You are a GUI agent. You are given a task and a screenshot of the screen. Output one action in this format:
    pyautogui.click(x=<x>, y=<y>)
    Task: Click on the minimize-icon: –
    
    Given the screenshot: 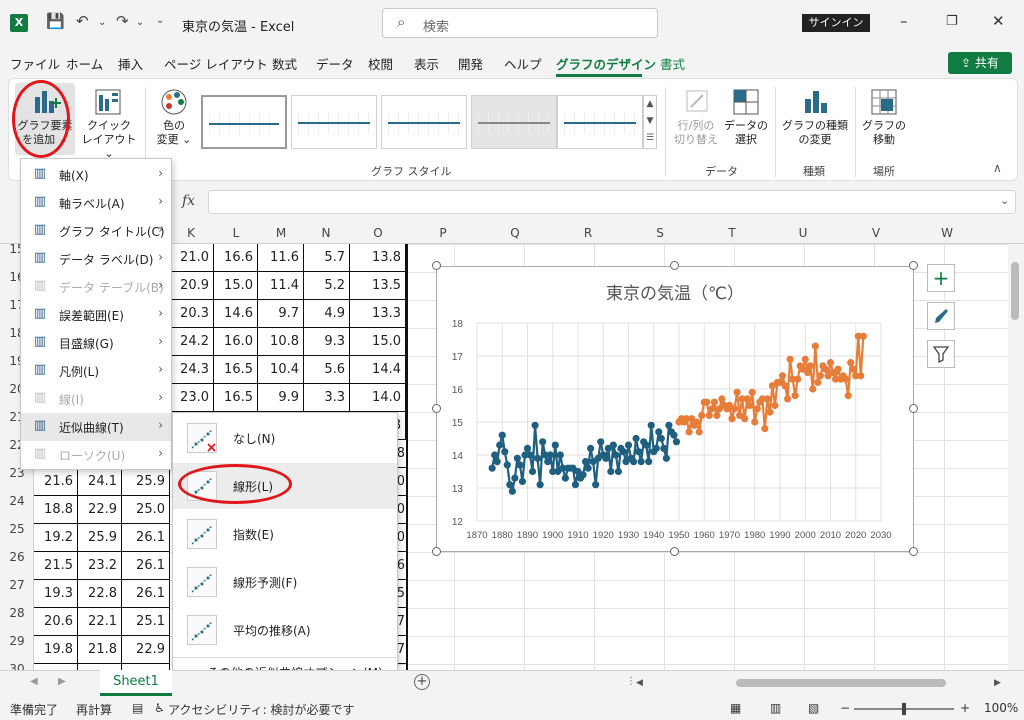 What is the action you would take?
    pyautogui.click(x=904, y=21)
    